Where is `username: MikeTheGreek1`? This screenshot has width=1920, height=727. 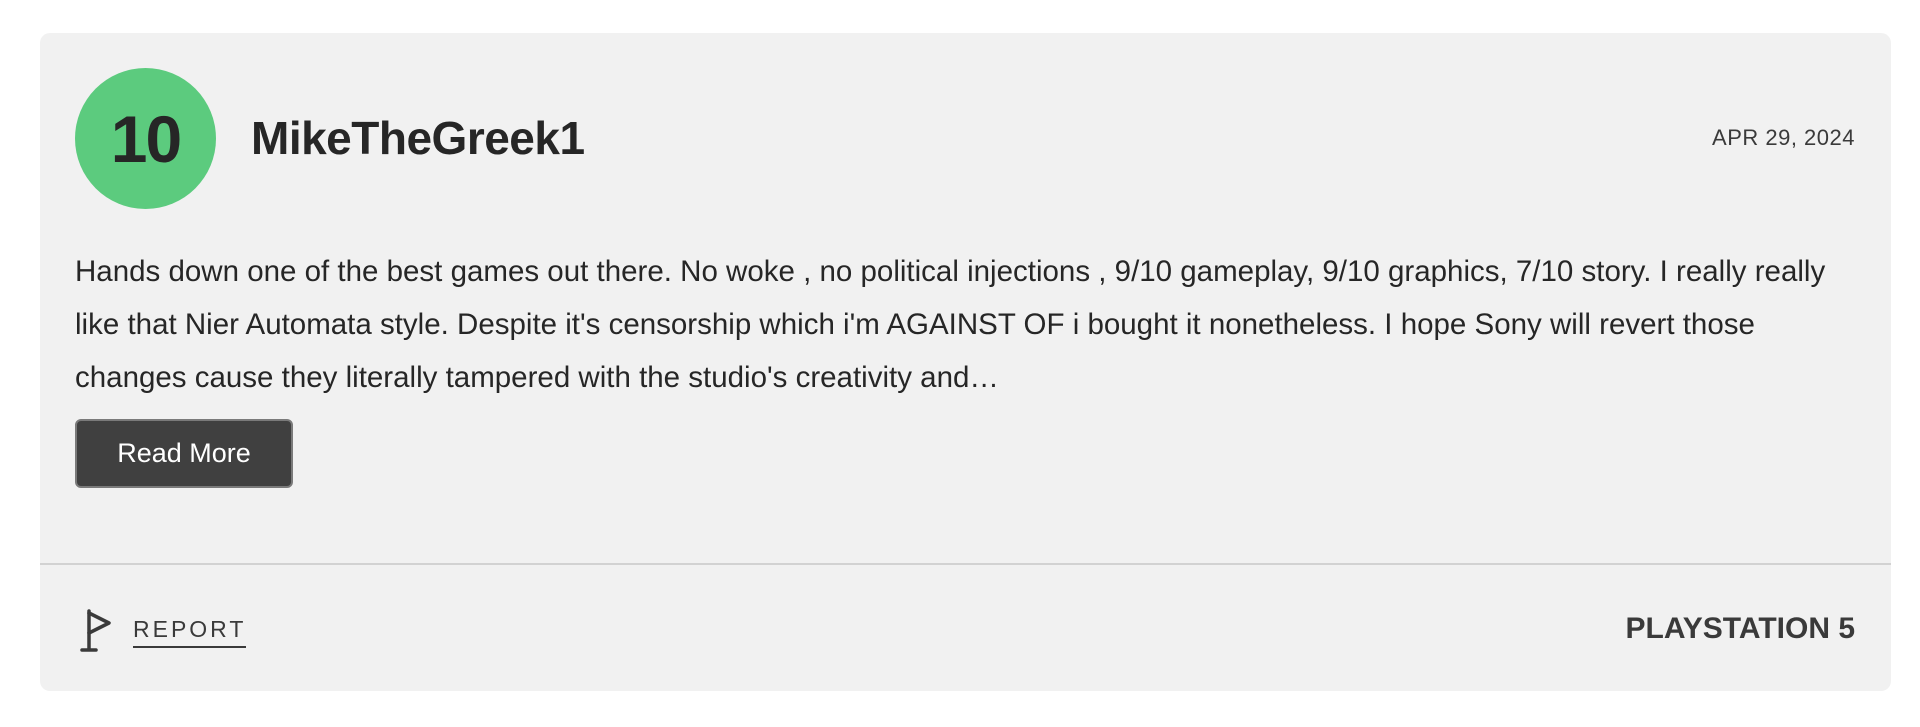
username: MikeTheGreek1 is located at coordinates (418, 138).